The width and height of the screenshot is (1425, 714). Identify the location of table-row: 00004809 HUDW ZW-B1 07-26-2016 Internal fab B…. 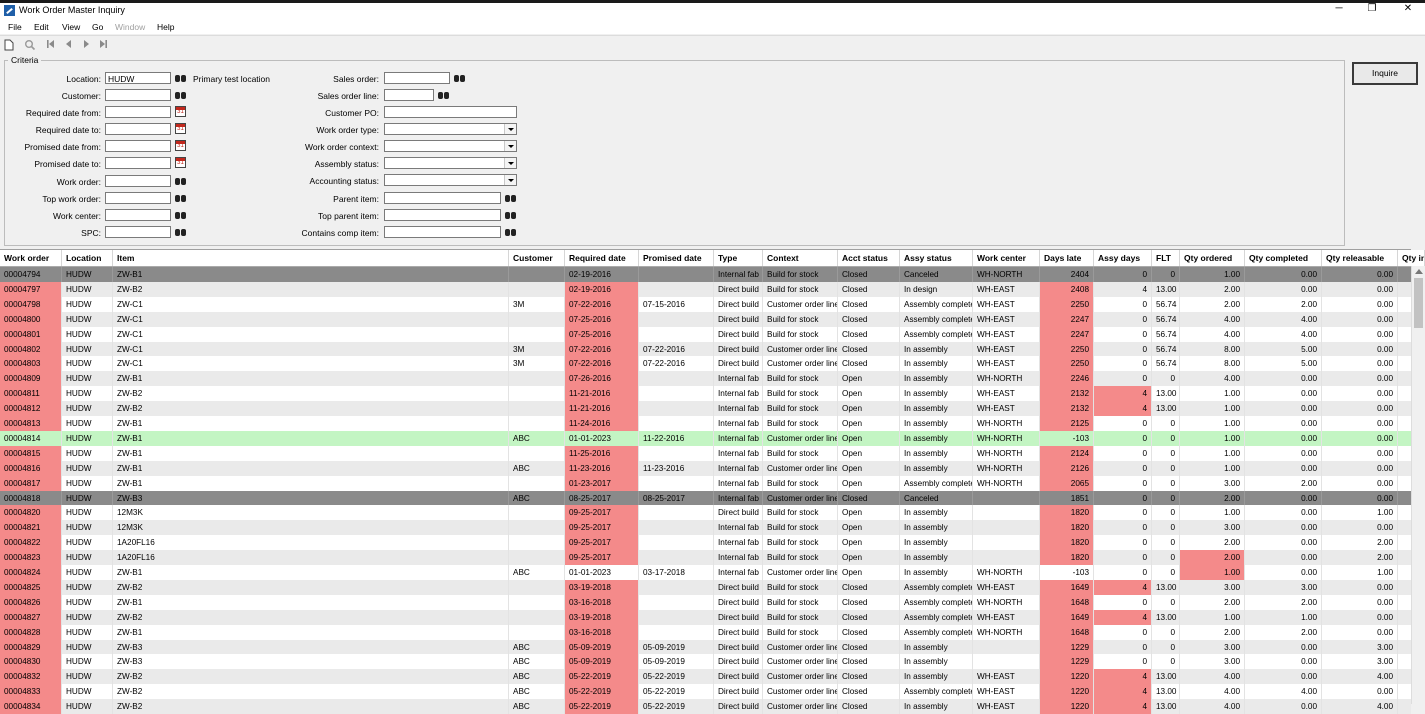
(705, 379).